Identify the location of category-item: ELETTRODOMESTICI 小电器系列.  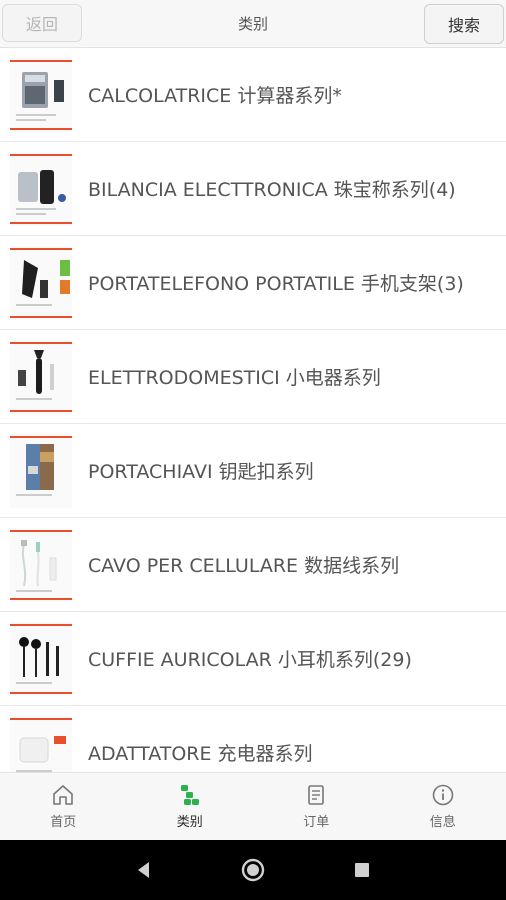
(253, 377).